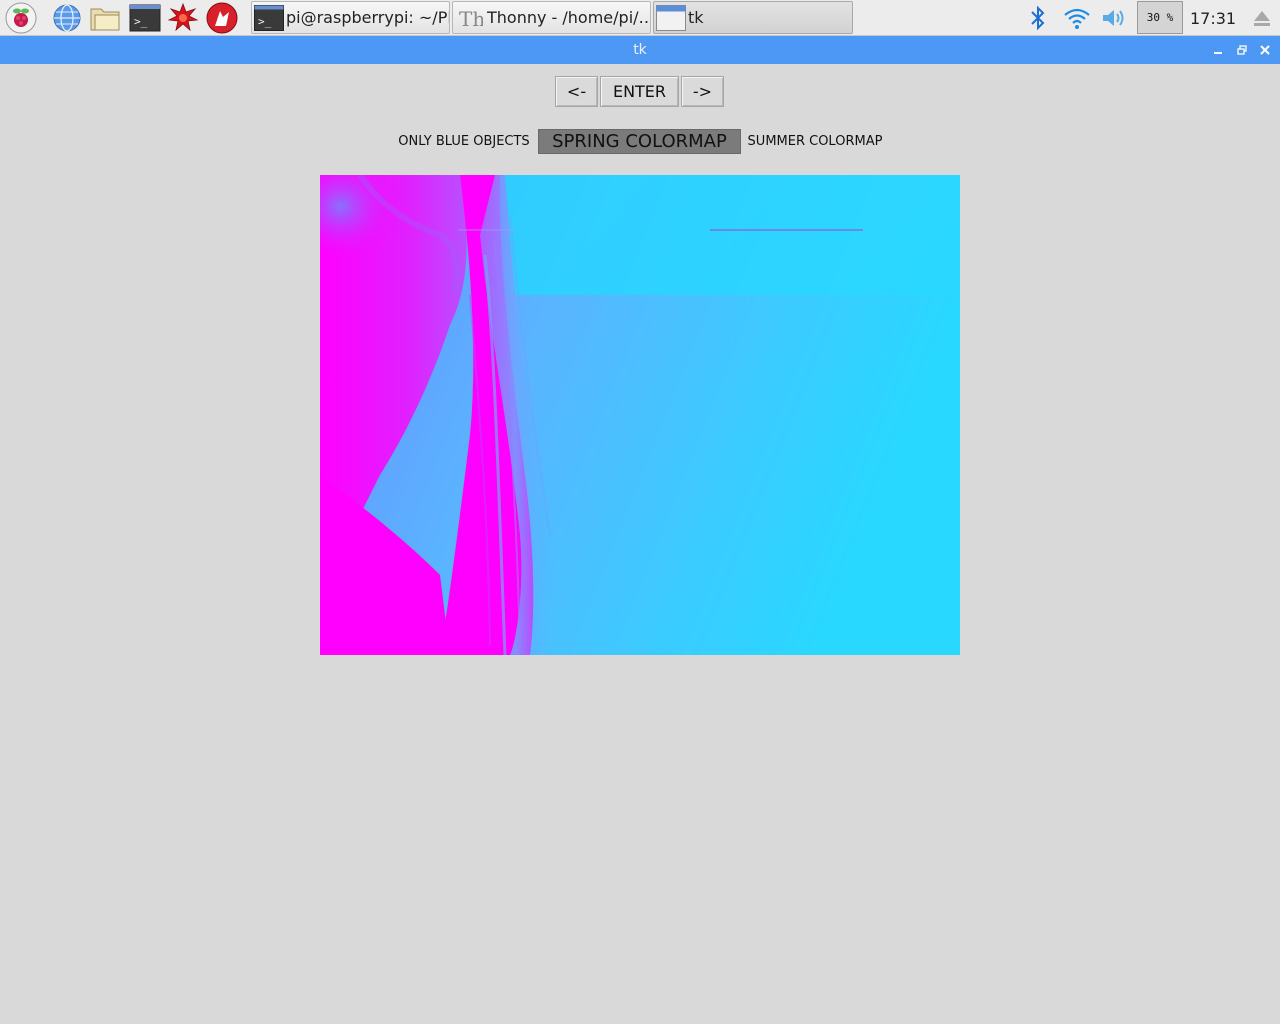 This screenshot has width=1280, height=1024. Describe the element at coordinates (1262, 18) in the screenshot. I see `eject-icon` at that location.